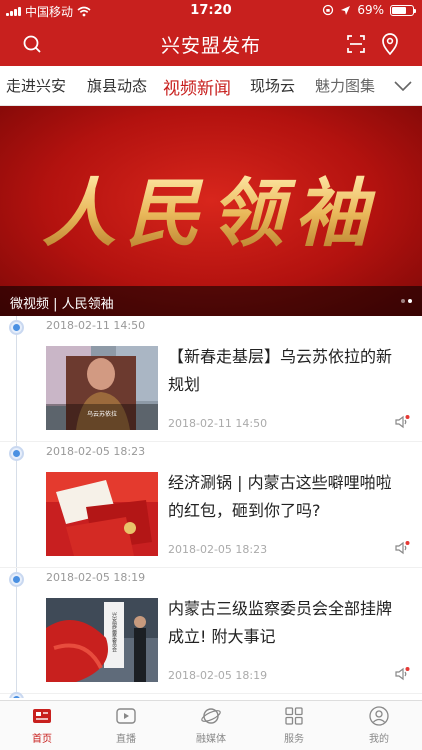 Image resolution: width=422 pixels, height=750 pixels. Describe the element at coordinates (211, 301) in the screenshot. I see `banner-caption: 微视频 | 人民领袖` at that location.